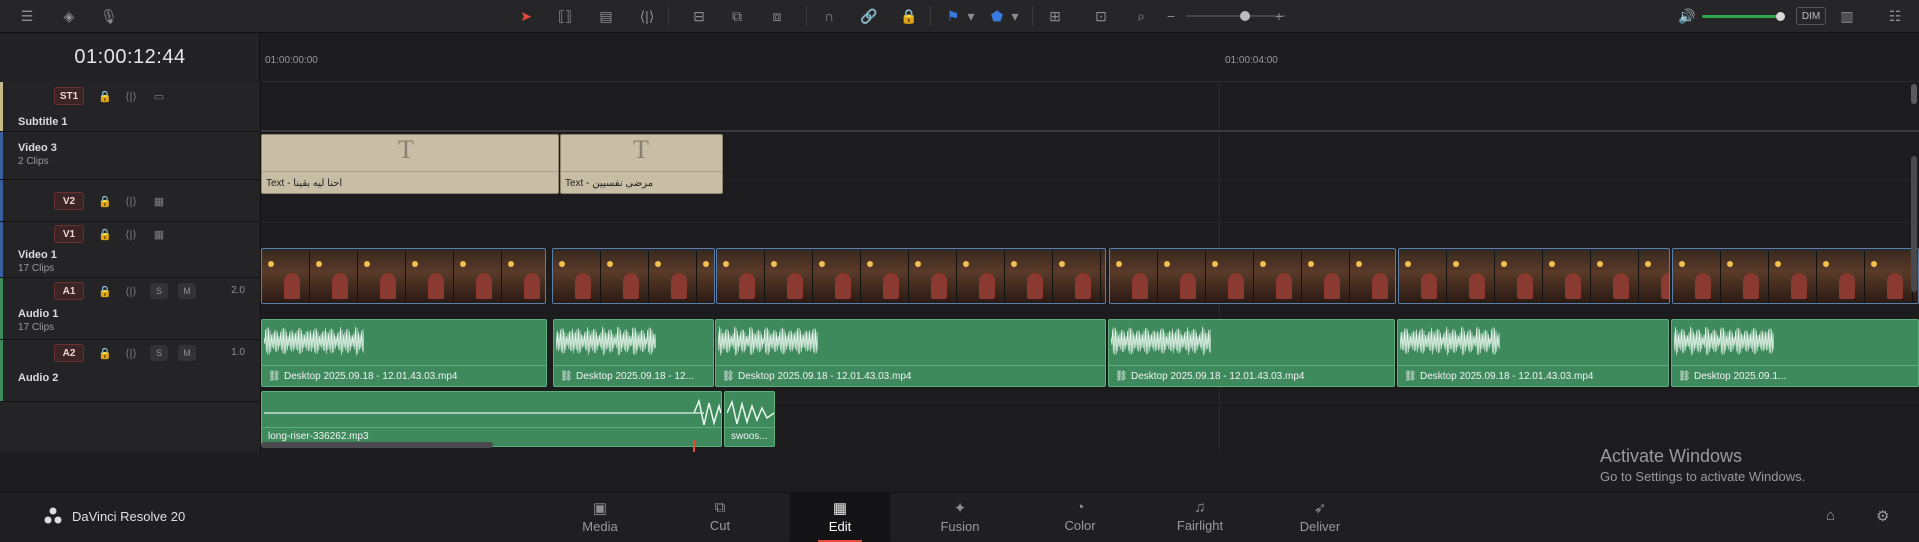 This screenshot has width=1919, height=542. Describe the element at coordinates (1320, 517) in the screenshot. I see `tab-deliver: ➶ Deliver` at that location.